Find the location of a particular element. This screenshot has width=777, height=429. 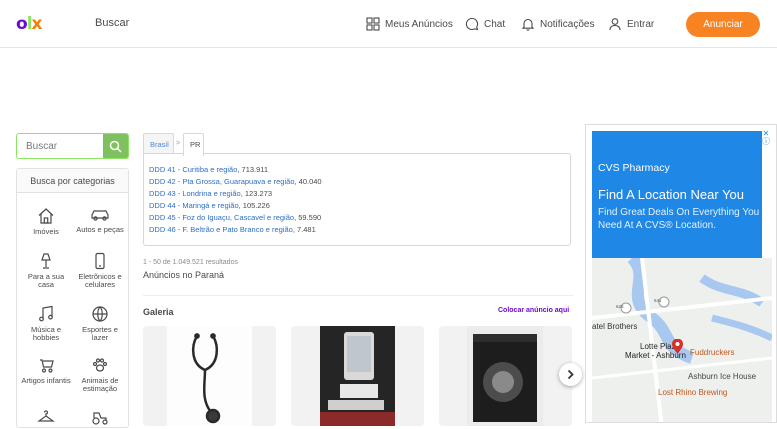

nav-label: Notificações is located at coordinates (567, 24).